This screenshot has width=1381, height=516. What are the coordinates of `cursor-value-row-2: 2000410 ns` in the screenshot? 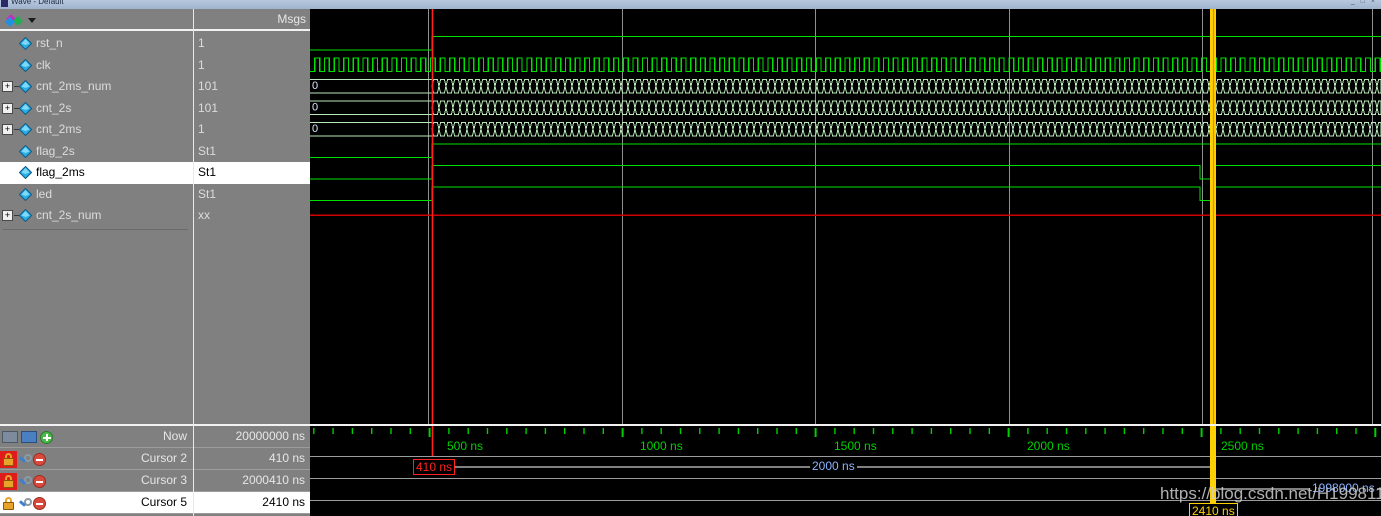 It's located at (252, 481).